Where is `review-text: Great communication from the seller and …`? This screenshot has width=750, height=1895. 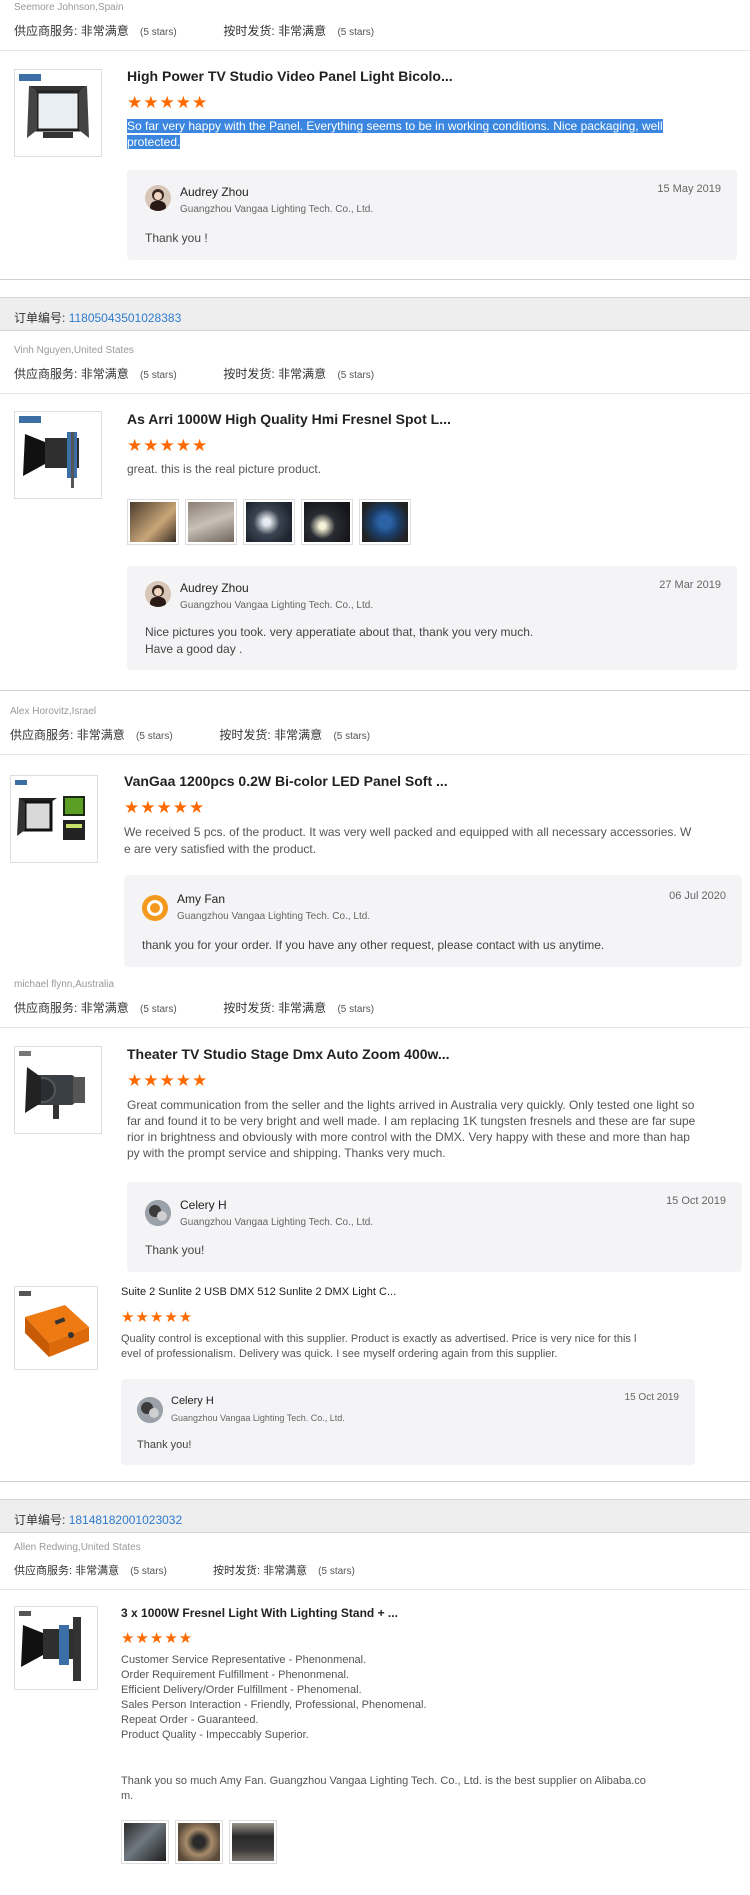 review-text: Great communication from the seller and … is located at coordinates (411, 1105).